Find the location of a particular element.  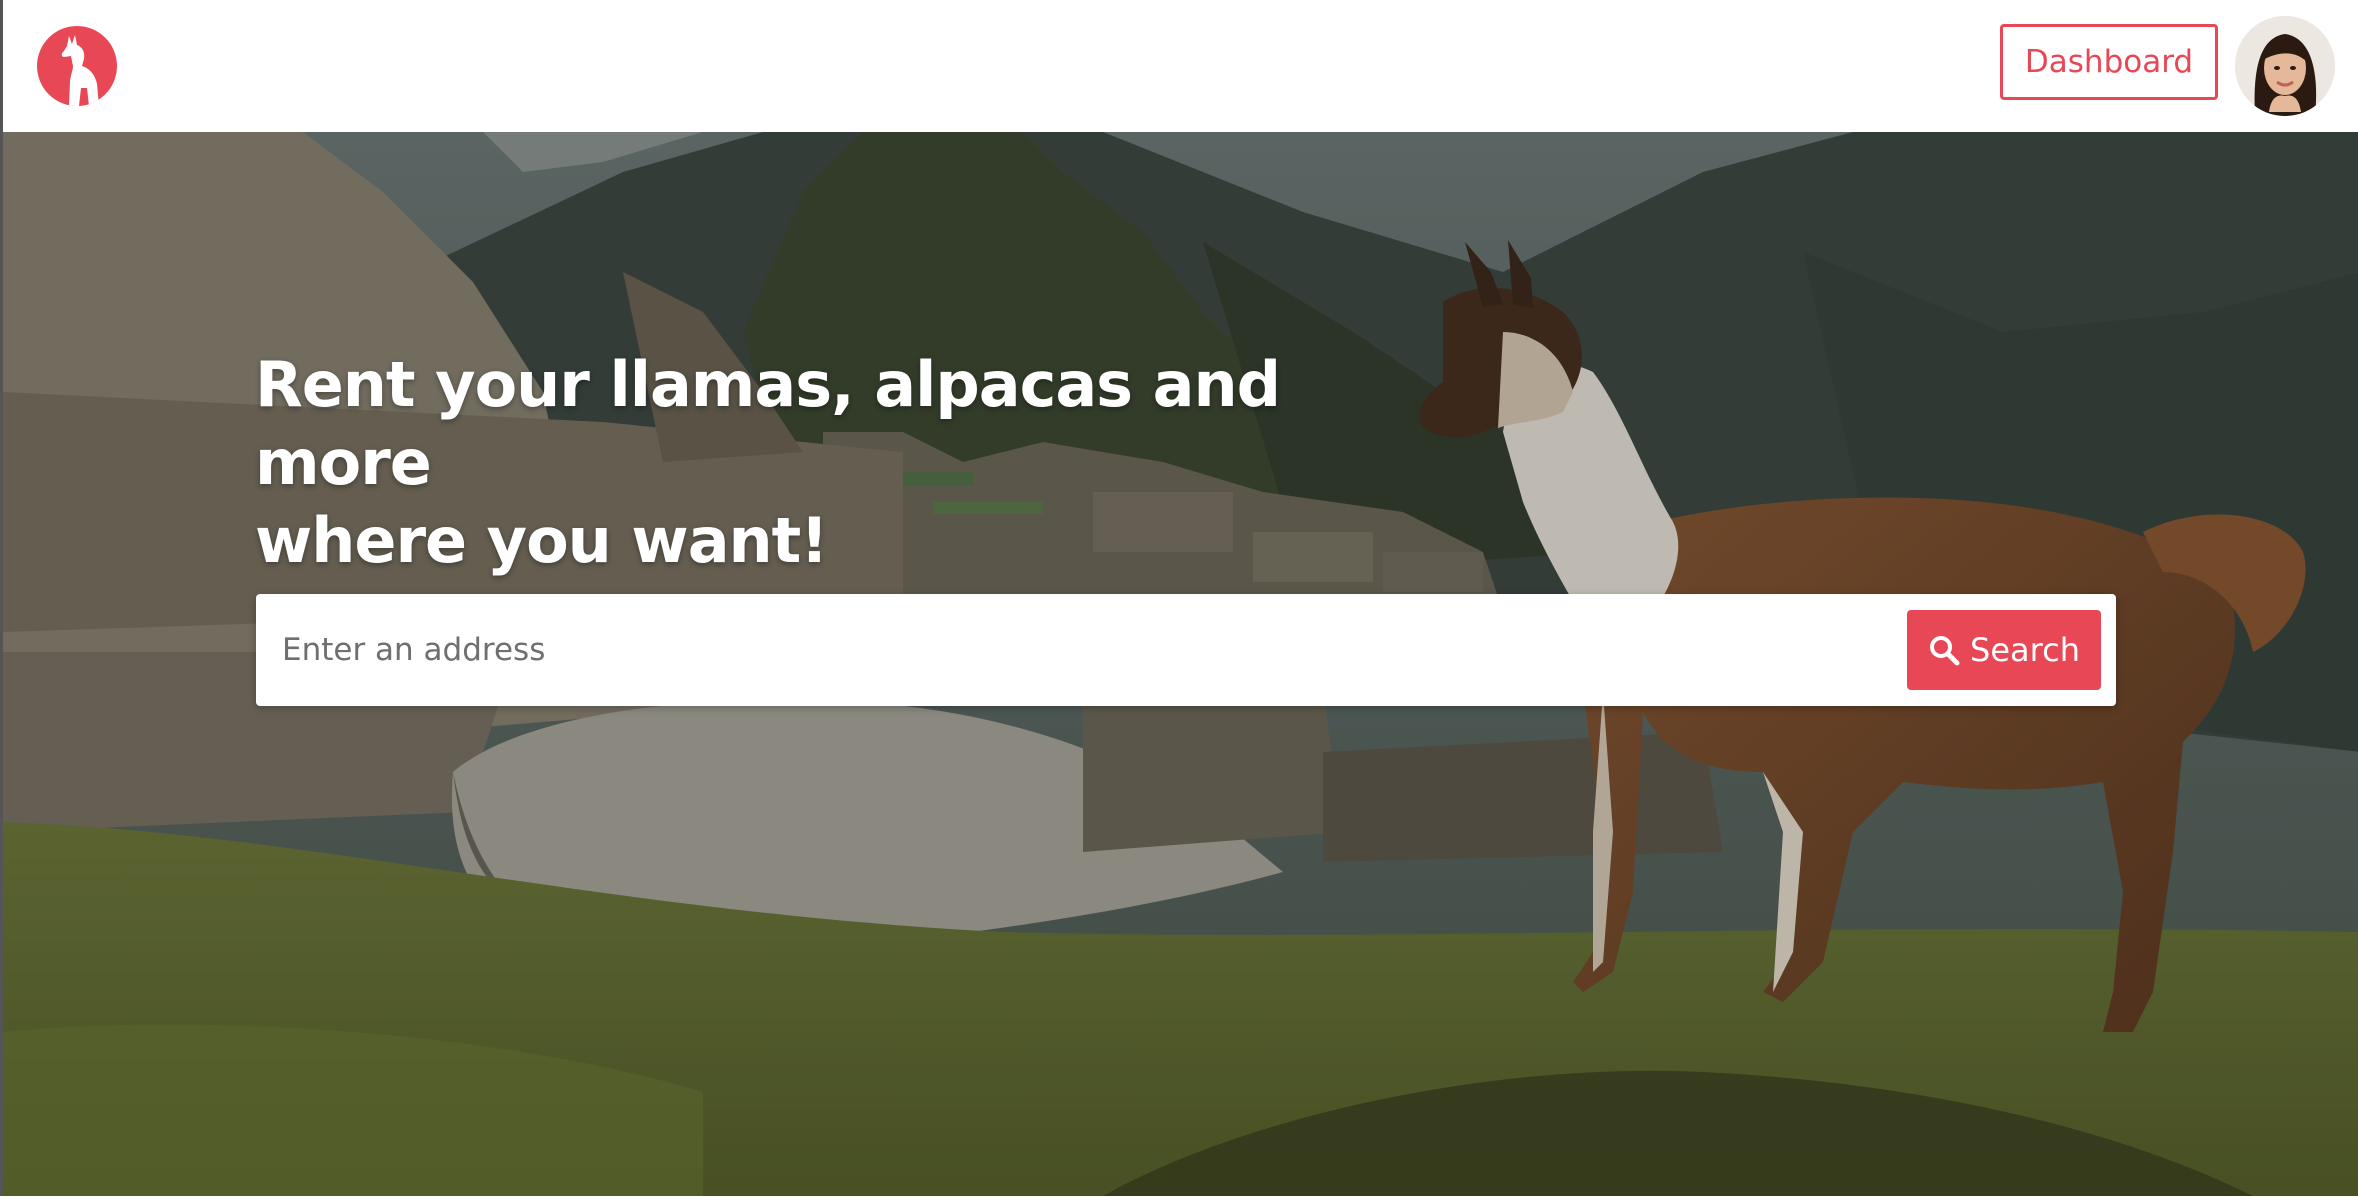

search-button-label: Search is located at coordinates (2025, 650).